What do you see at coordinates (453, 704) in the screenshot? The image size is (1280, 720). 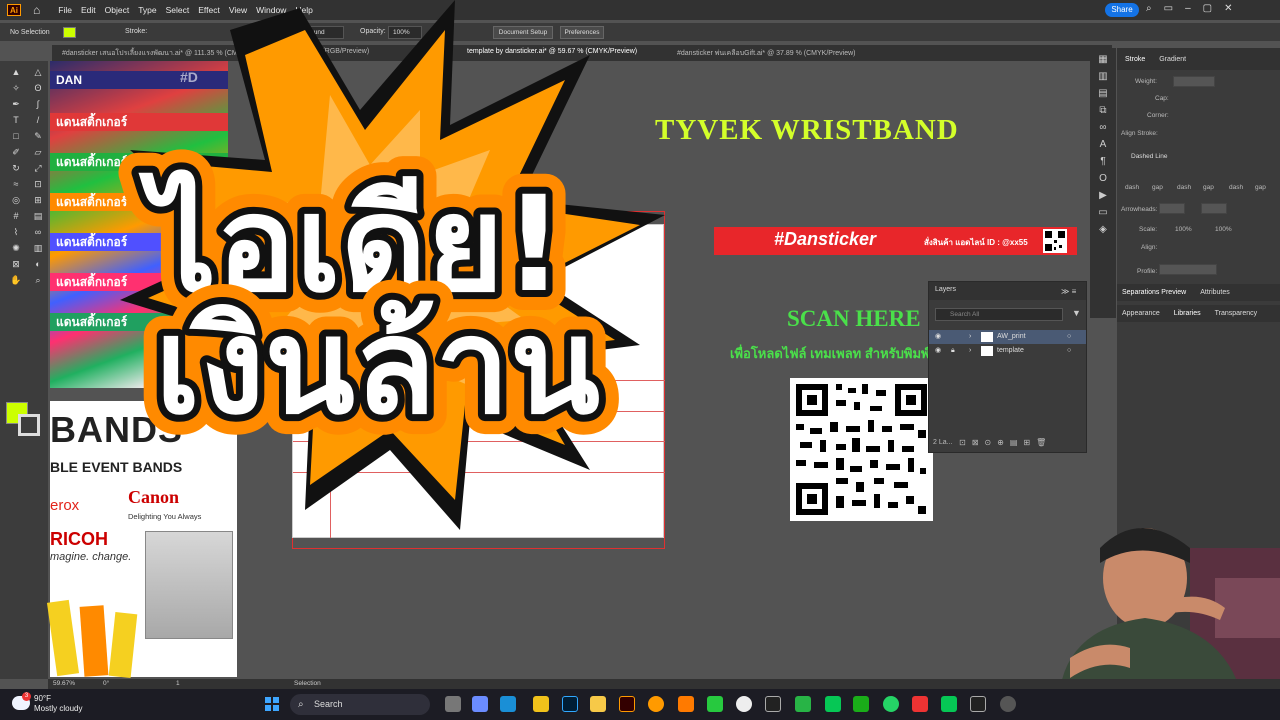 I see `task-view-icon` at bounding box center [453, 704].